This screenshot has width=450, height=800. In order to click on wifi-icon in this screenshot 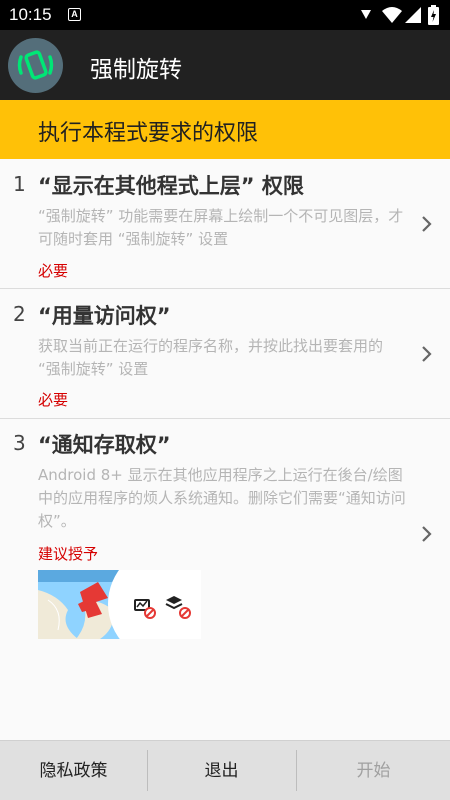, I will do `click(392, 15)`.